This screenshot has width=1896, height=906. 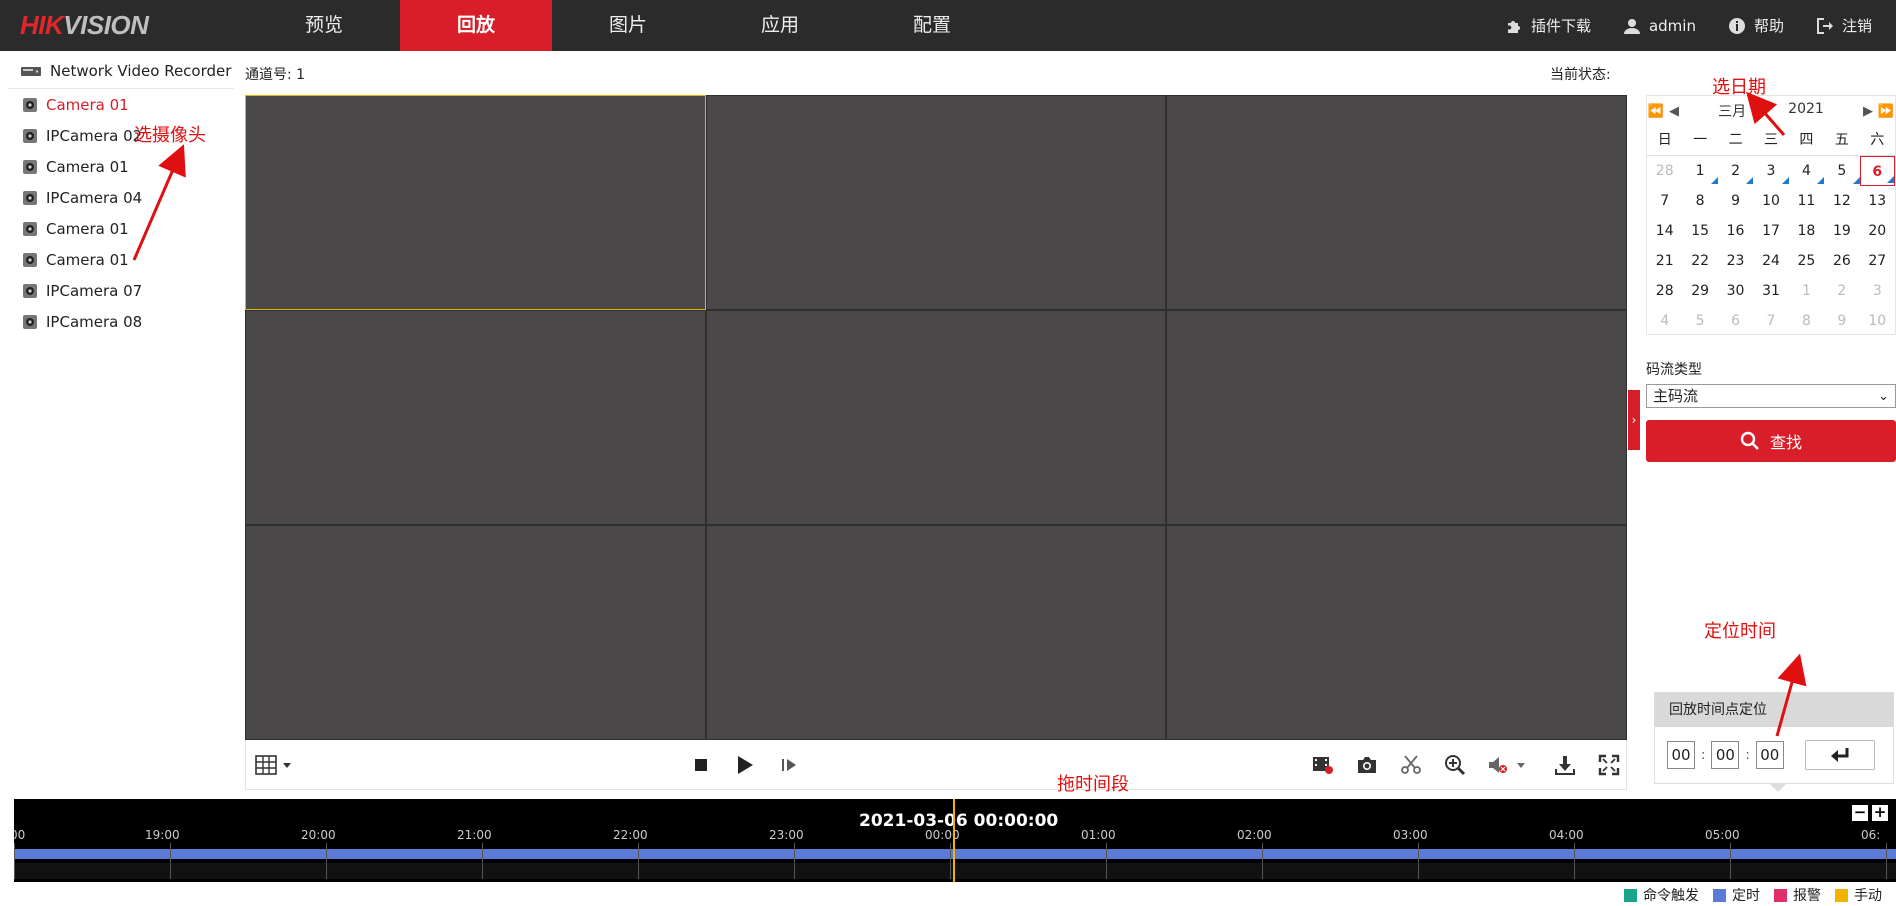 I want to click on collapse-panel-button: ›, so click(x=1634, y=420).